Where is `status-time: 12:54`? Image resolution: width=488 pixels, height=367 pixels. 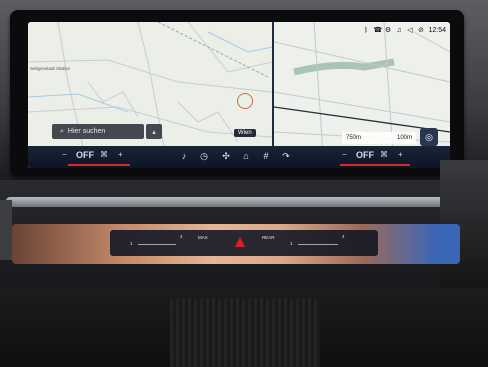 status-time: 12:54 is located at coordinates (437, 30).